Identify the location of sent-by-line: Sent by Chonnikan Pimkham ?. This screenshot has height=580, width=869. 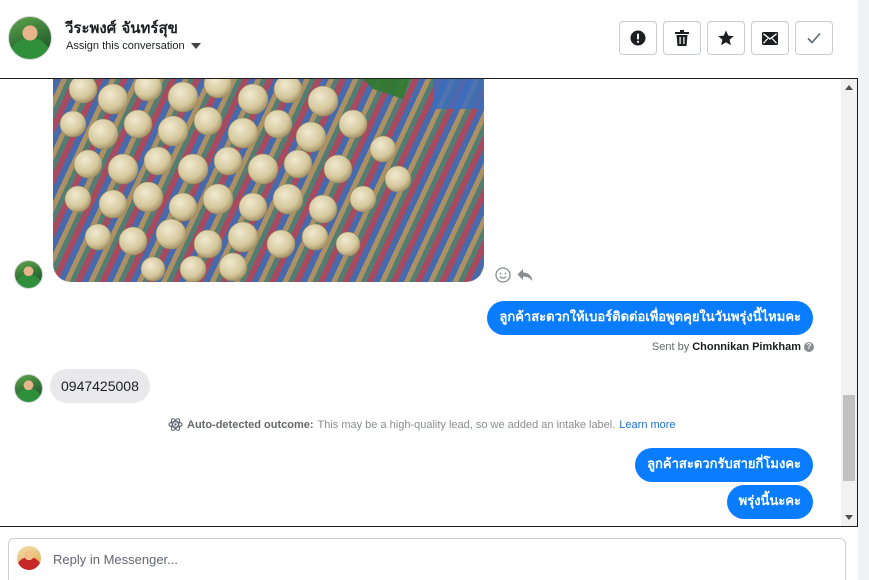
(733, 347).